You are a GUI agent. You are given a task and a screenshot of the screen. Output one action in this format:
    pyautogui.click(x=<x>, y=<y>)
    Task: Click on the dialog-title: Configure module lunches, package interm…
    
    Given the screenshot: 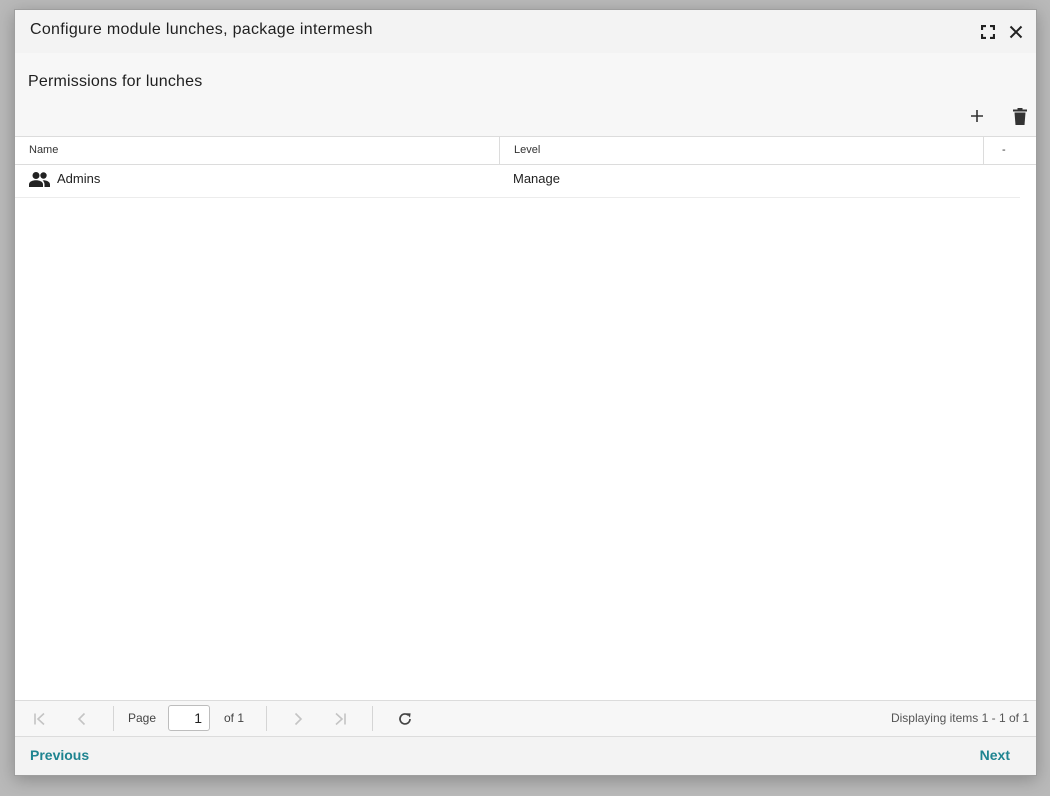 What is the action you would take?
    pyautogui.click(x=201, y=29)
    